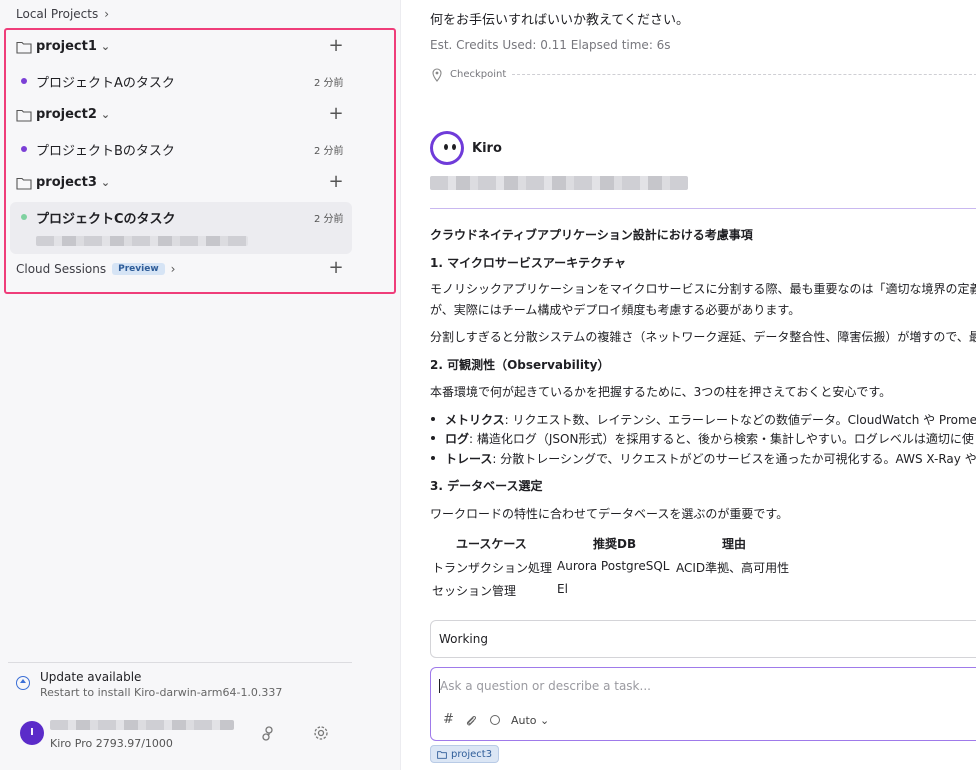 Image resolution: width=976 pixels, height=770 pixels. Describe the element at coordinates (111, 743) in the screenshot. I see `plan-usage: Kiro Pro 2793.97/1000` at that location.